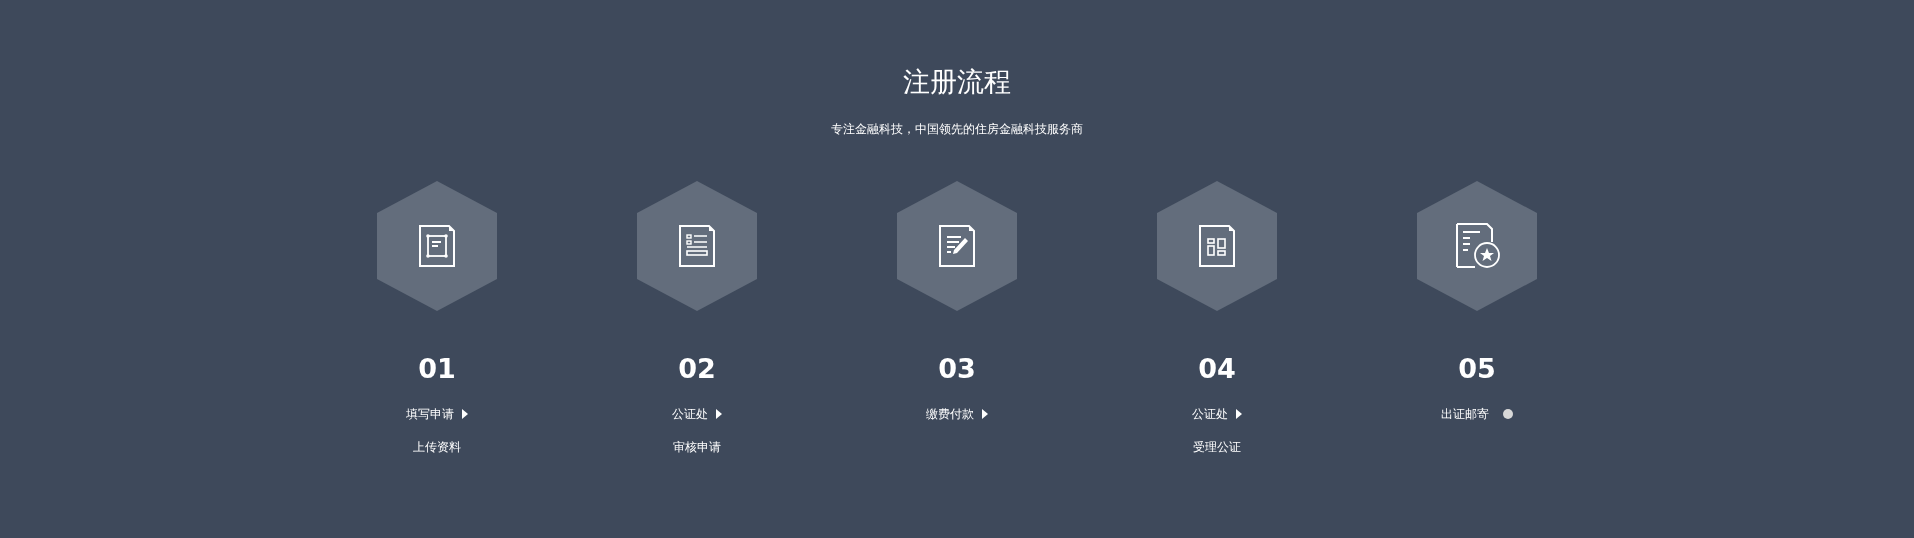  What do you see at coordinates (697, 368) in the screenshot?
I see `step-number: 02` at bounding box center [697, 368].